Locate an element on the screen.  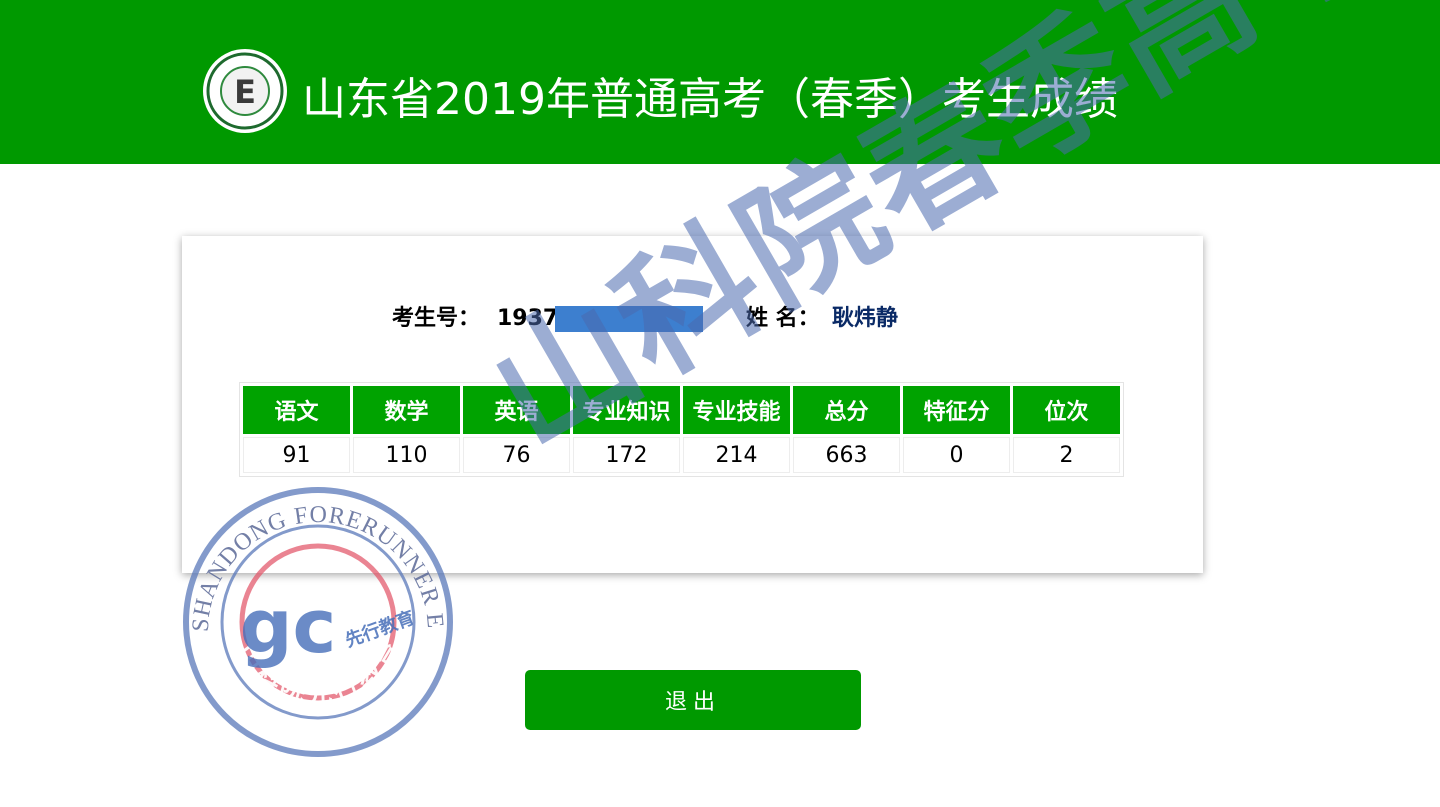
header-professional-skill: 专业技能 is located at coordinates (736, 410).